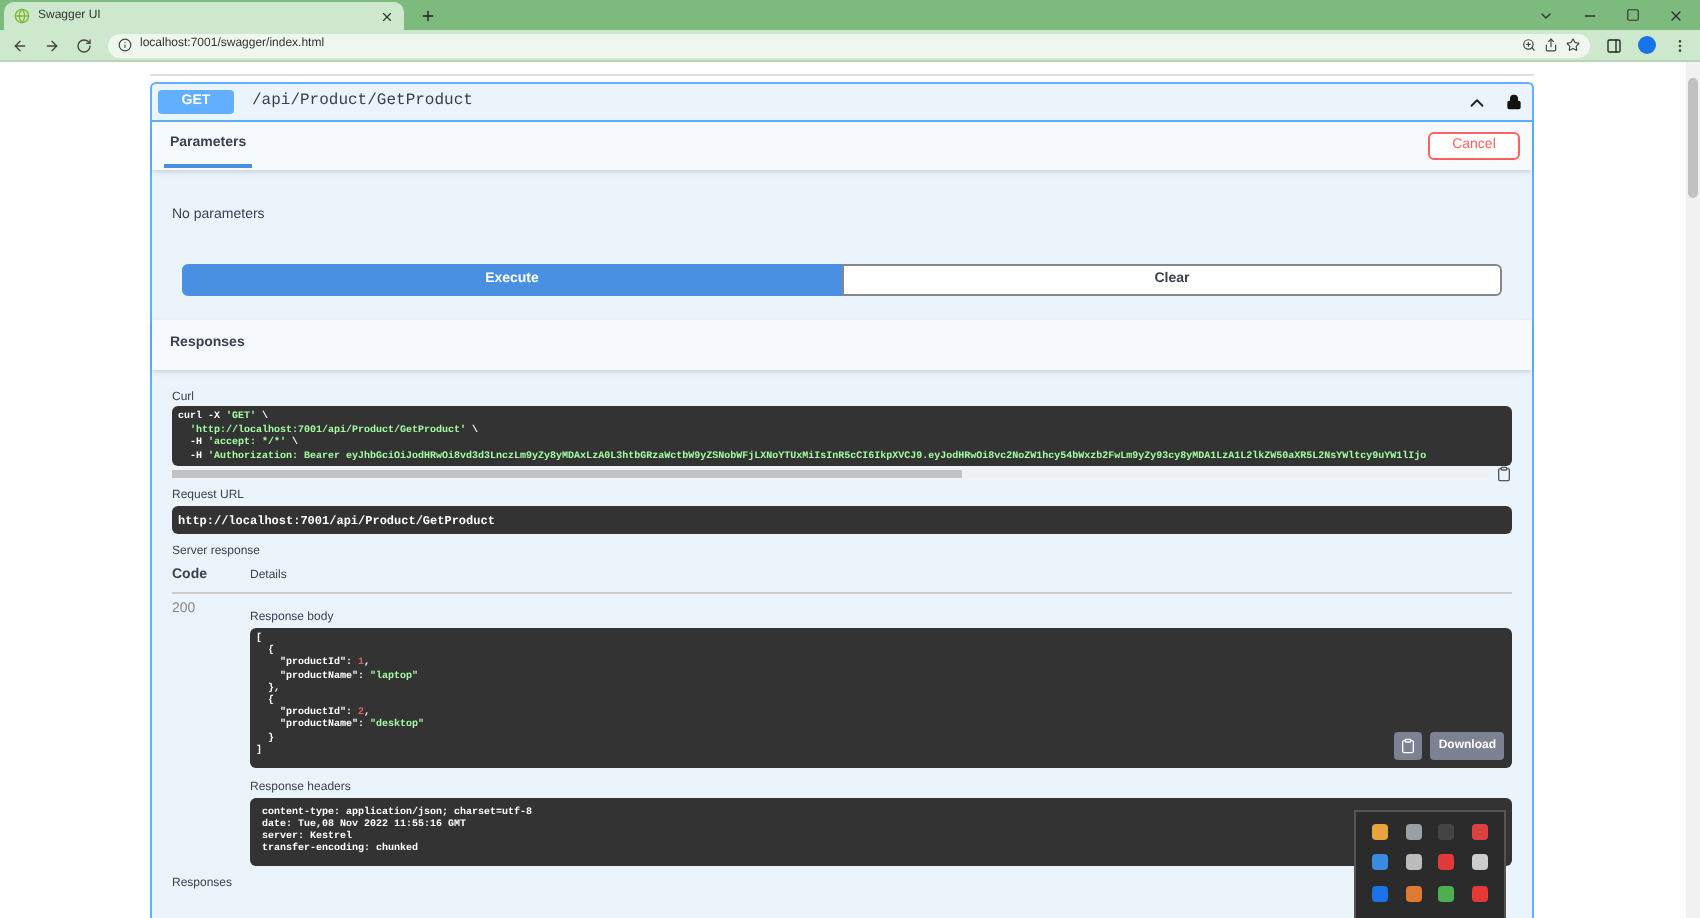 The width and height of the screenshot is (1700, 918). I want to click on share-icon, so click(1551, 45).